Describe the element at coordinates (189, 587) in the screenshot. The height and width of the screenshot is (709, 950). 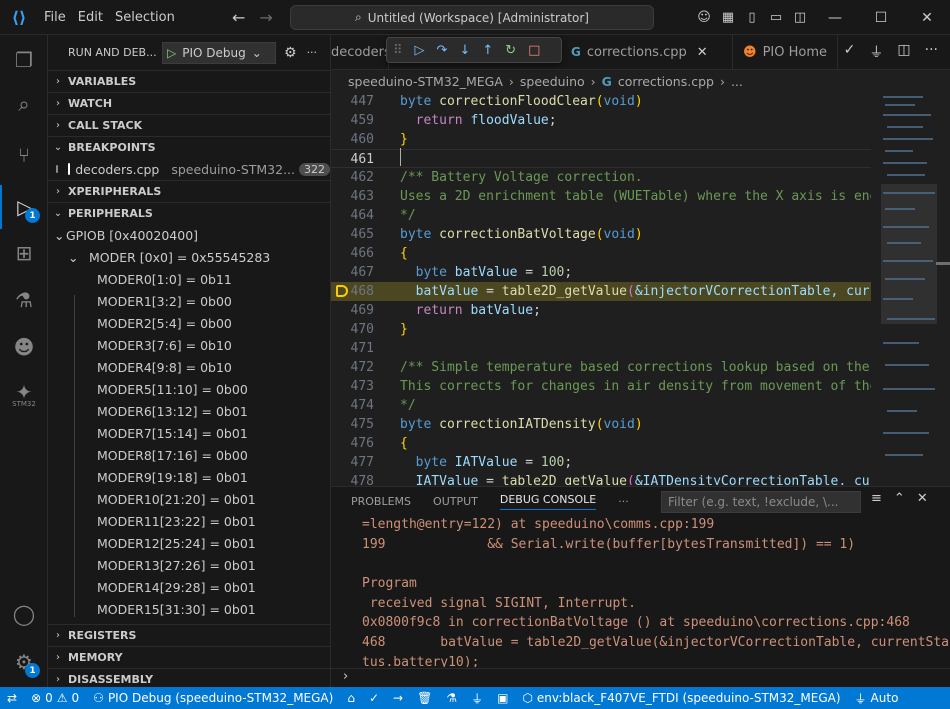
I see `register-row: MODER14[29:28] = 0b01` at that location.